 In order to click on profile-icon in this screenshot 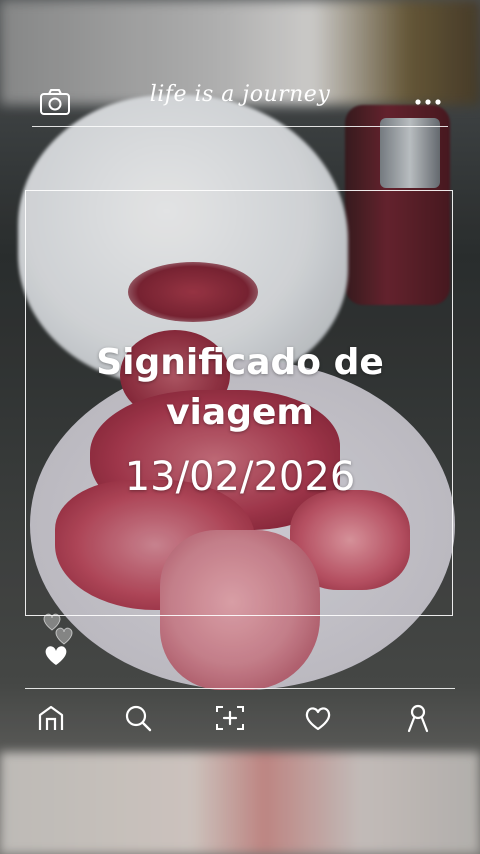, I will do `click(418, 718)`.